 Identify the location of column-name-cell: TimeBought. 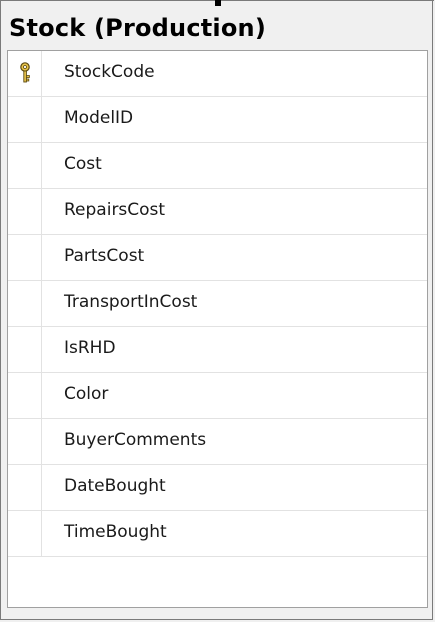
(234, 534).